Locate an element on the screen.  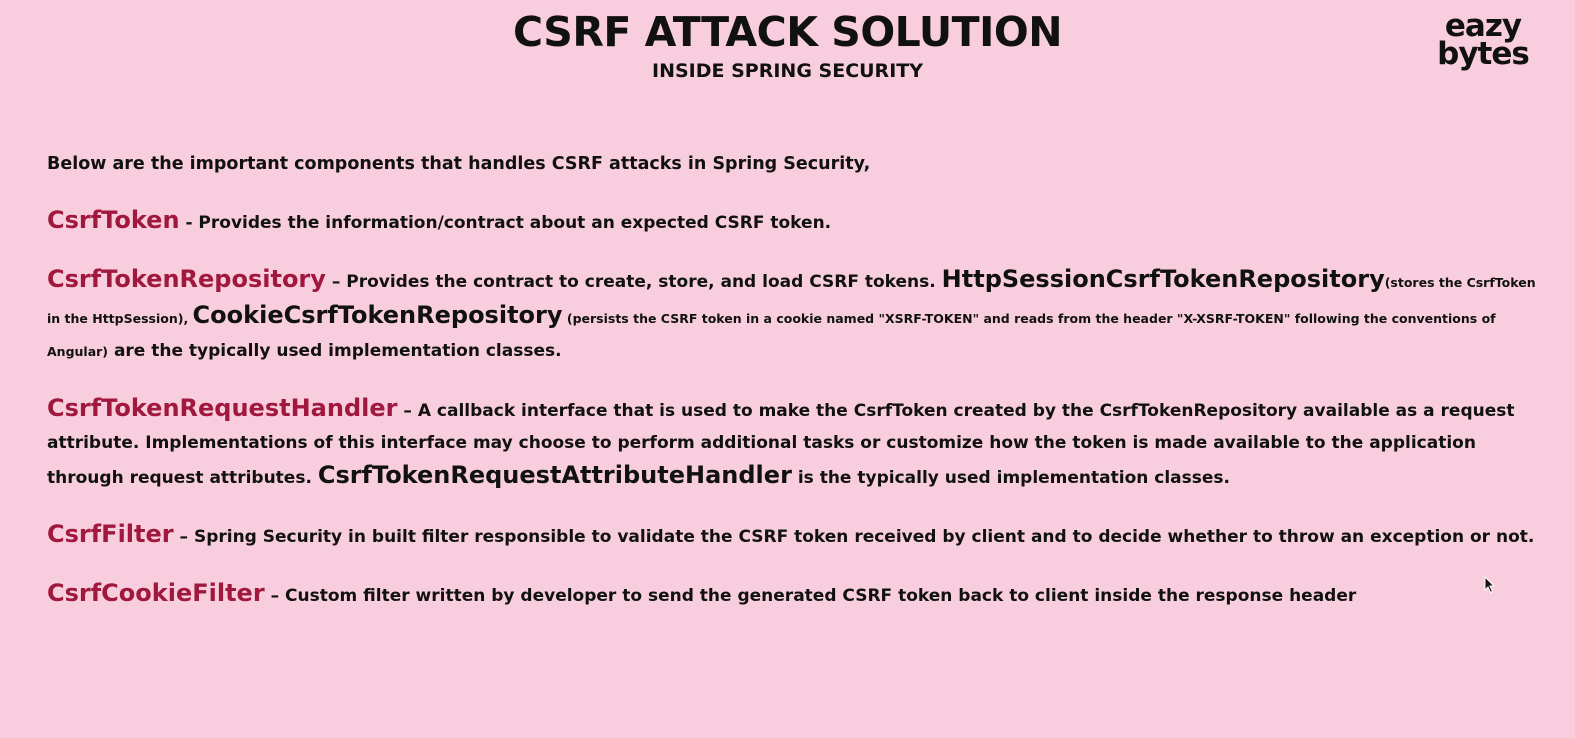
page-title: CSRF ATTACK SOLUTION is located at coordinates (787, 32).